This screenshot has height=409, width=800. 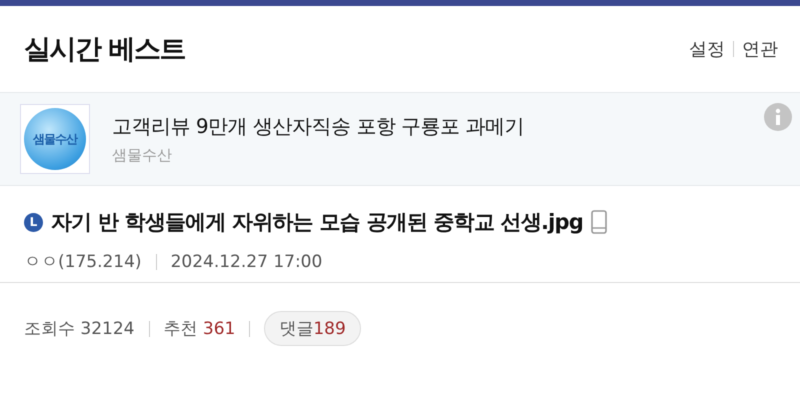 I want to click on header-link: 연관, so click(x=760, y=49).